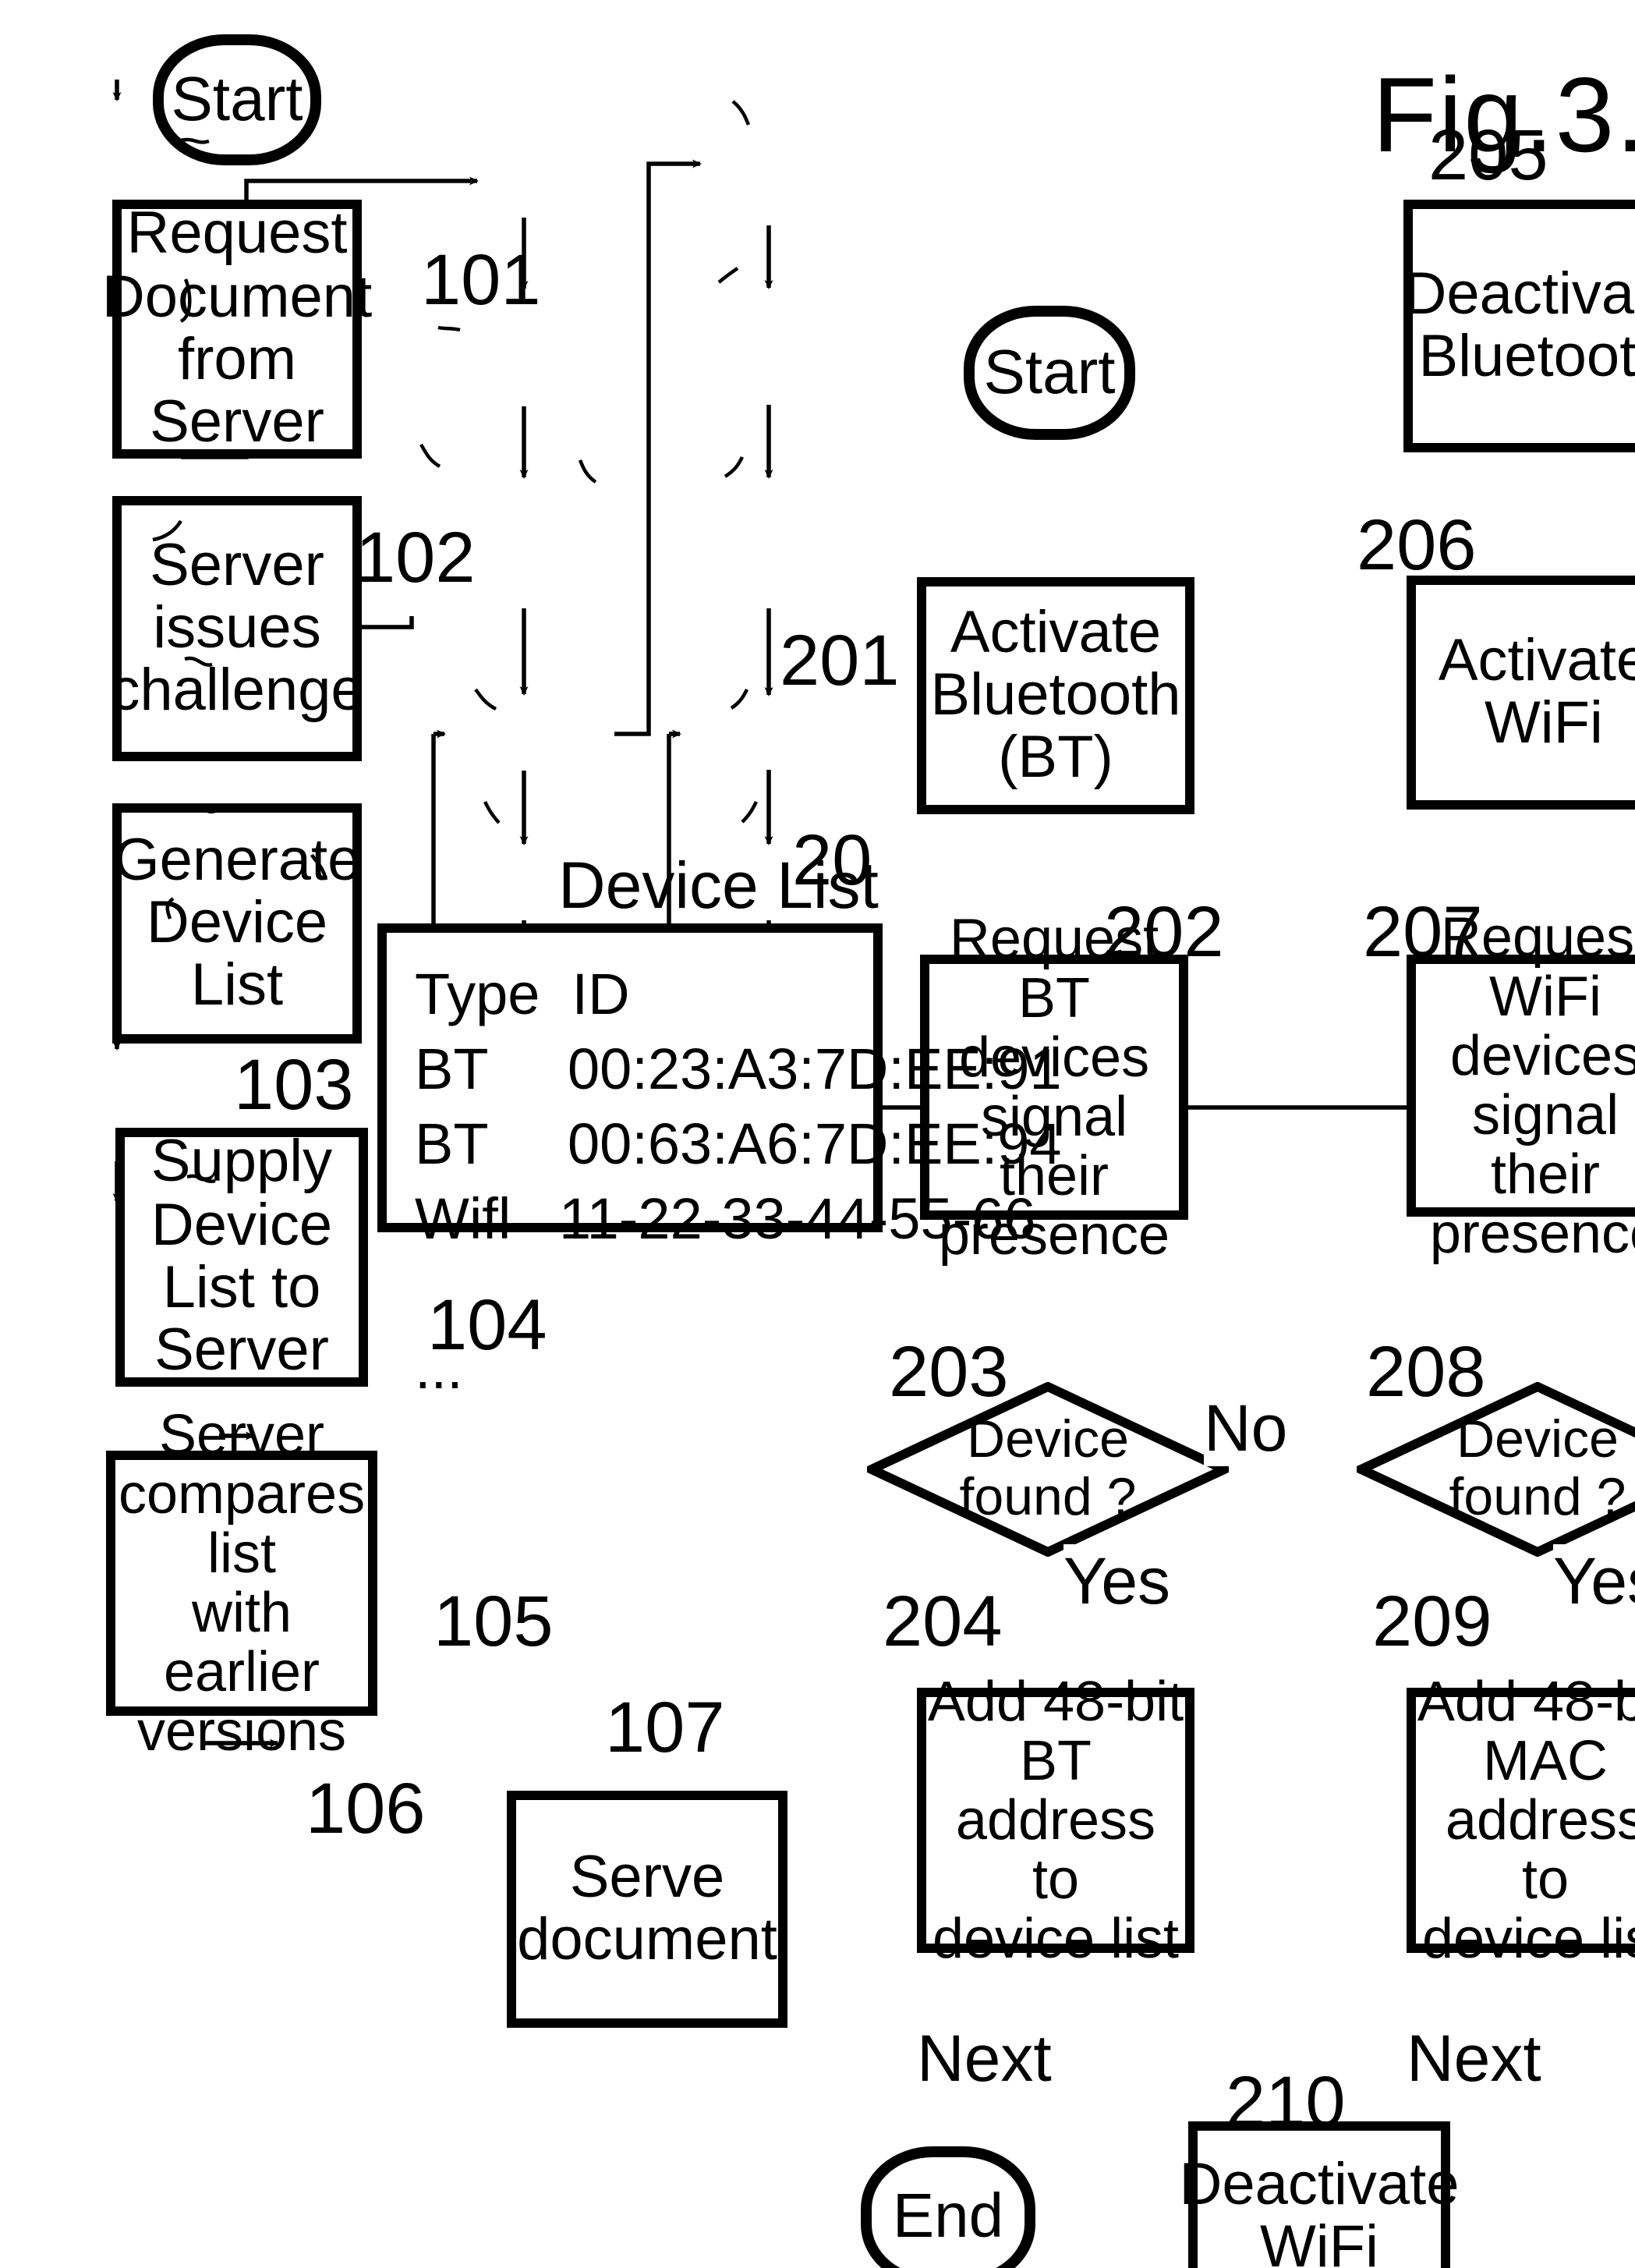  Describe the element at coordinates (1521, 1820) in the screenshot. I see `process-add-mac-address: Add 48-bit MAC address to device list` at that location.